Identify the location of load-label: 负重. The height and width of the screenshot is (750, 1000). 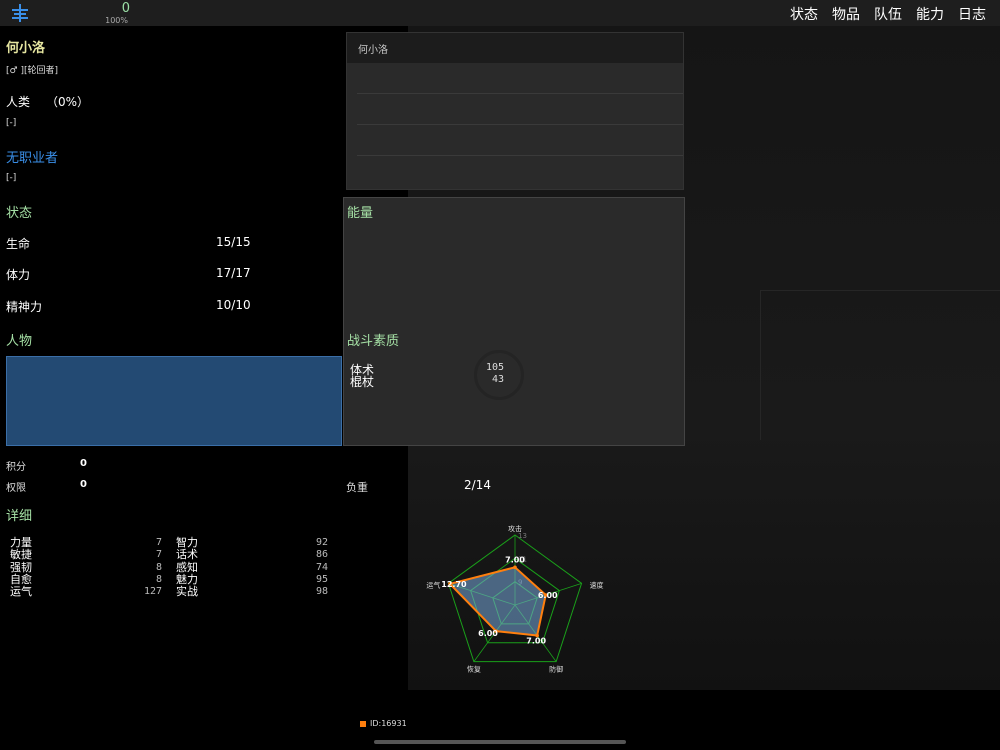
(357, 487).